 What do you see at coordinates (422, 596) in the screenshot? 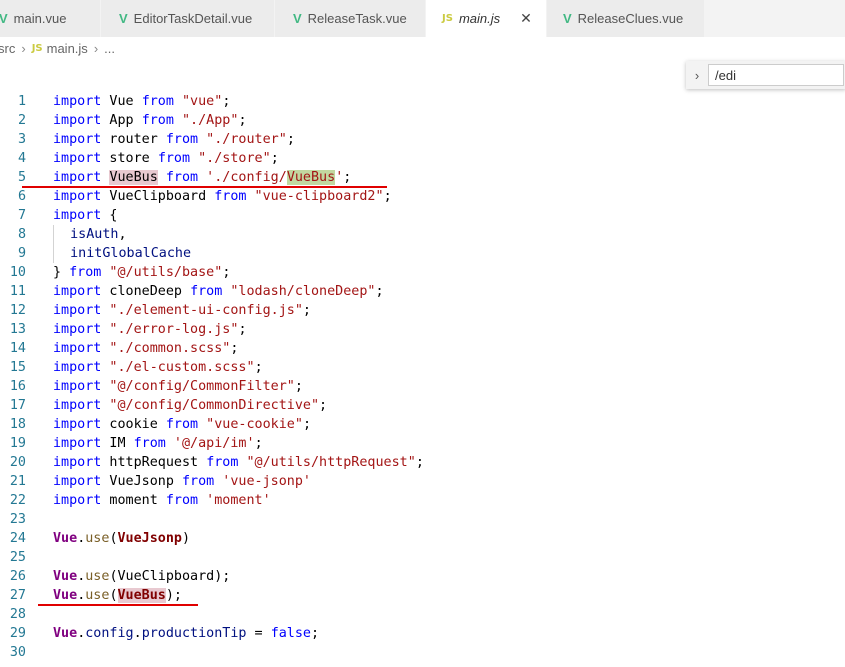
I see `code-line: 27 Vue.use(VueBus);` at bounding box center [422, 596].